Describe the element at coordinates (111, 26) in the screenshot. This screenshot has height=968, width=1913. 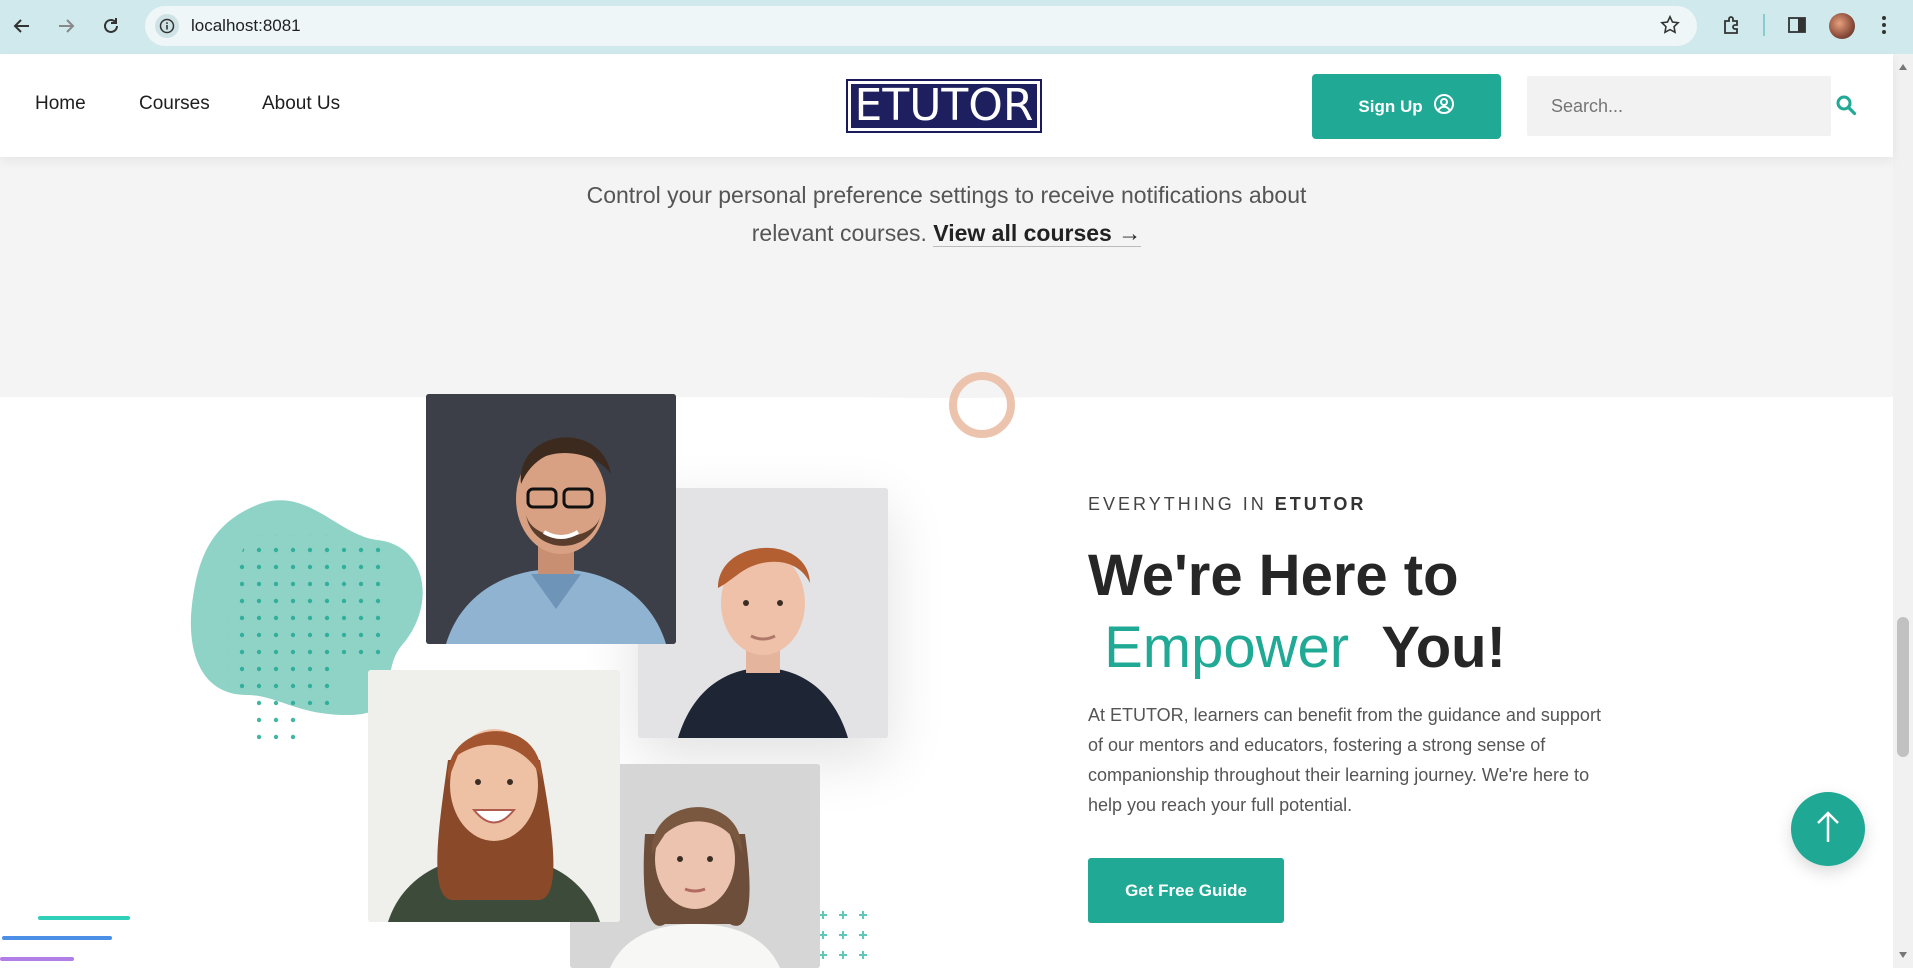
I see `reload-icon` at that location.